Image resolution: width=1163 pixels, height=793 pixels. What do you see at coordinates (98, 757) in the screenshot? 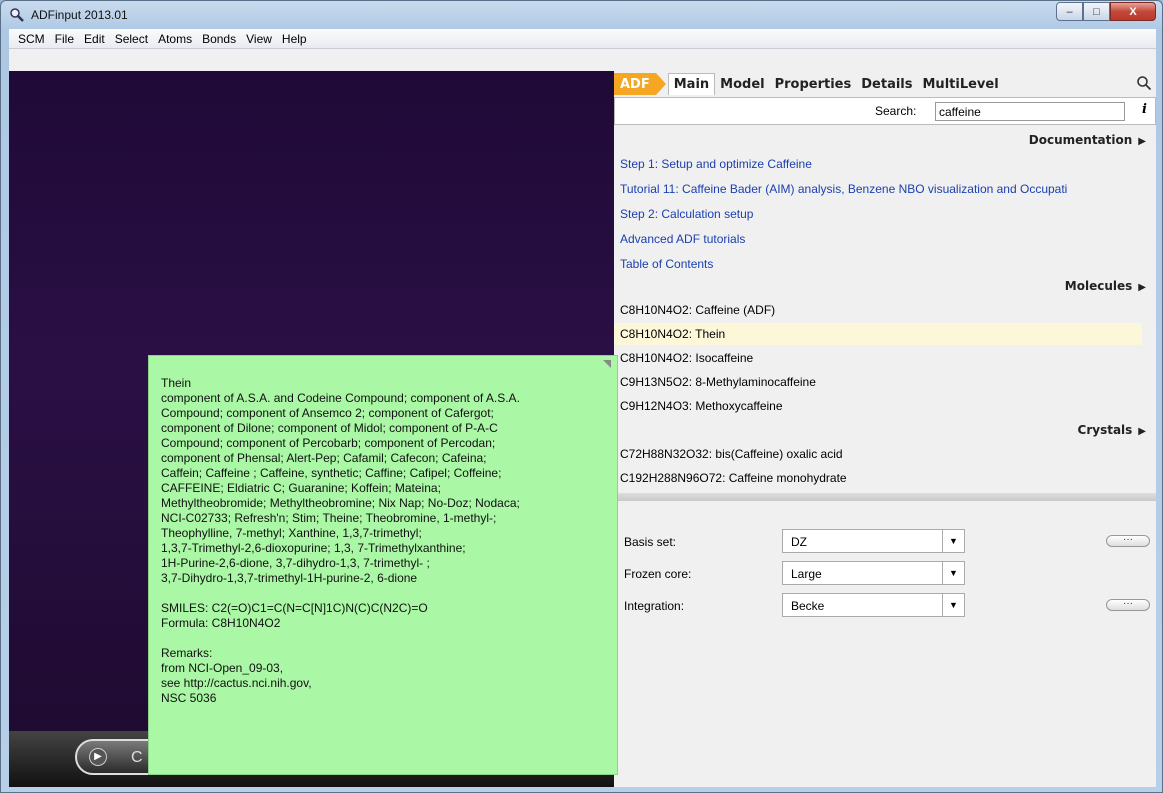
I see `cursor-icon: ▶` at bounding box center [98, 757].